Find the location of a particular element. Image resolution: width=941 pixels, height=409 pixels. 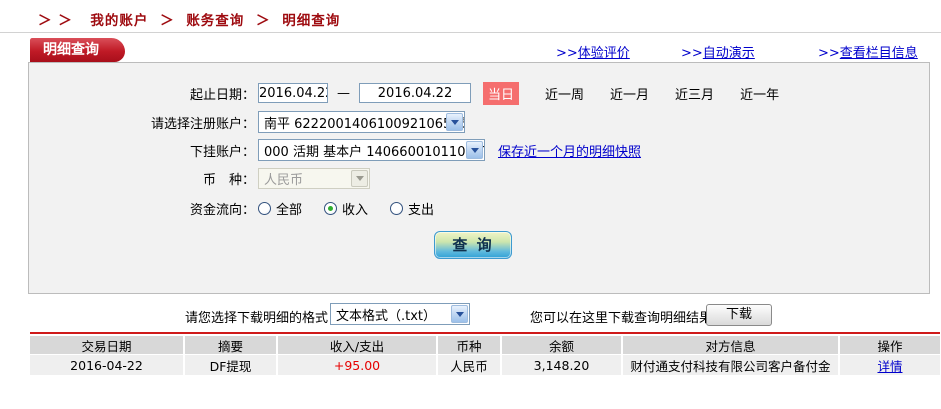

table-header-row: 交易日期 摘要 收入/支出 币种 余额 对方信息 操作 is located at coordinates (485, 345).